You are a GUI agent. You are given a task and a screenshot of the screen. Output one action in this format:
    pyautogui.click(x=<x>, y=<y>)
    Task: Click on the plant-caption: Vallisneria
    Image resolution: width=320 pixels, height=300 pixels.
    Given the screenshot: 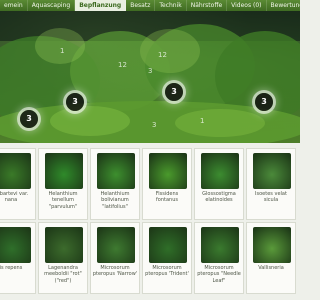 What is the action you would take?
    pyautogui.click(x=271, y=268)
    